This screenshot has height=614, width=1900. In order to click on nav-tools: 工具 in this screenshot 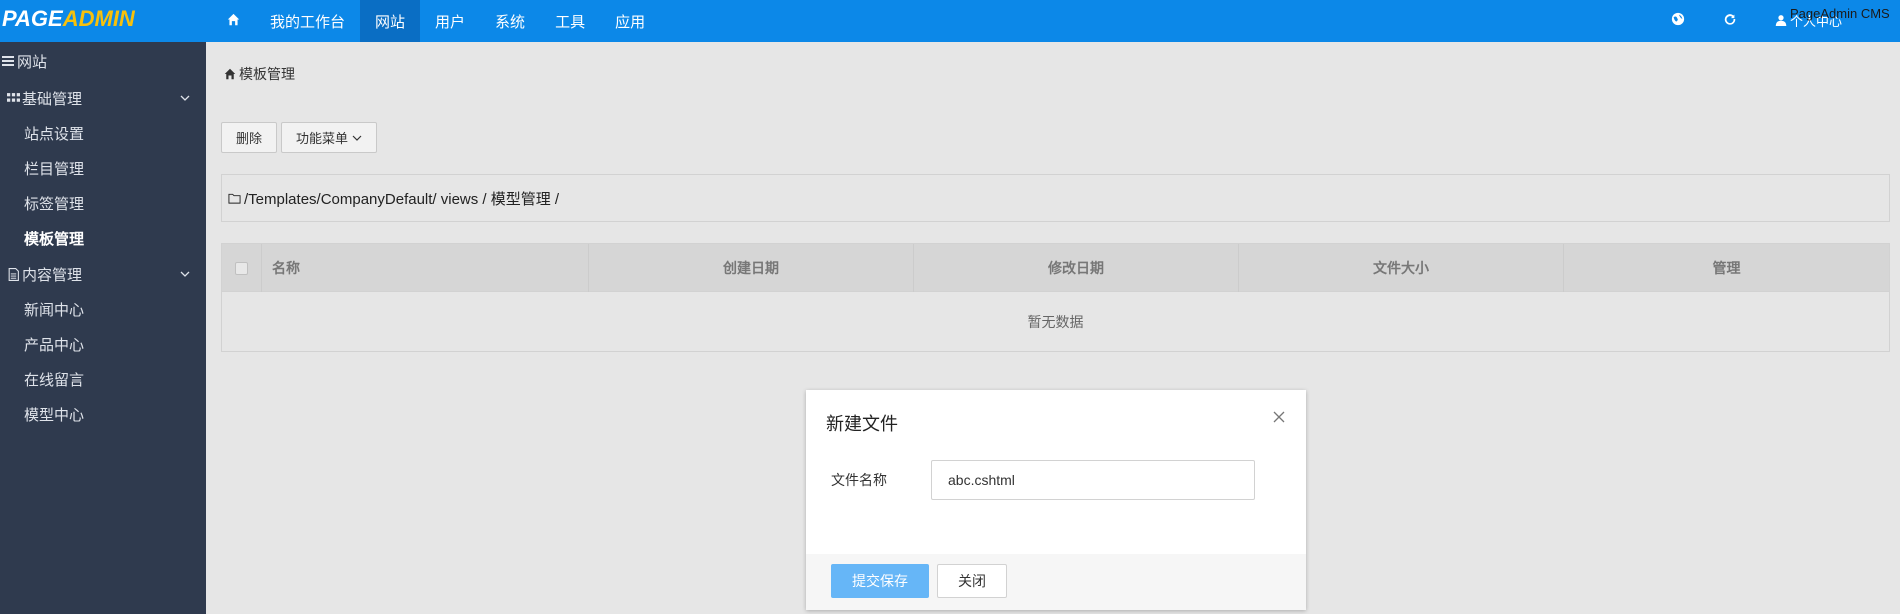, I will do `click(570, 21)`.